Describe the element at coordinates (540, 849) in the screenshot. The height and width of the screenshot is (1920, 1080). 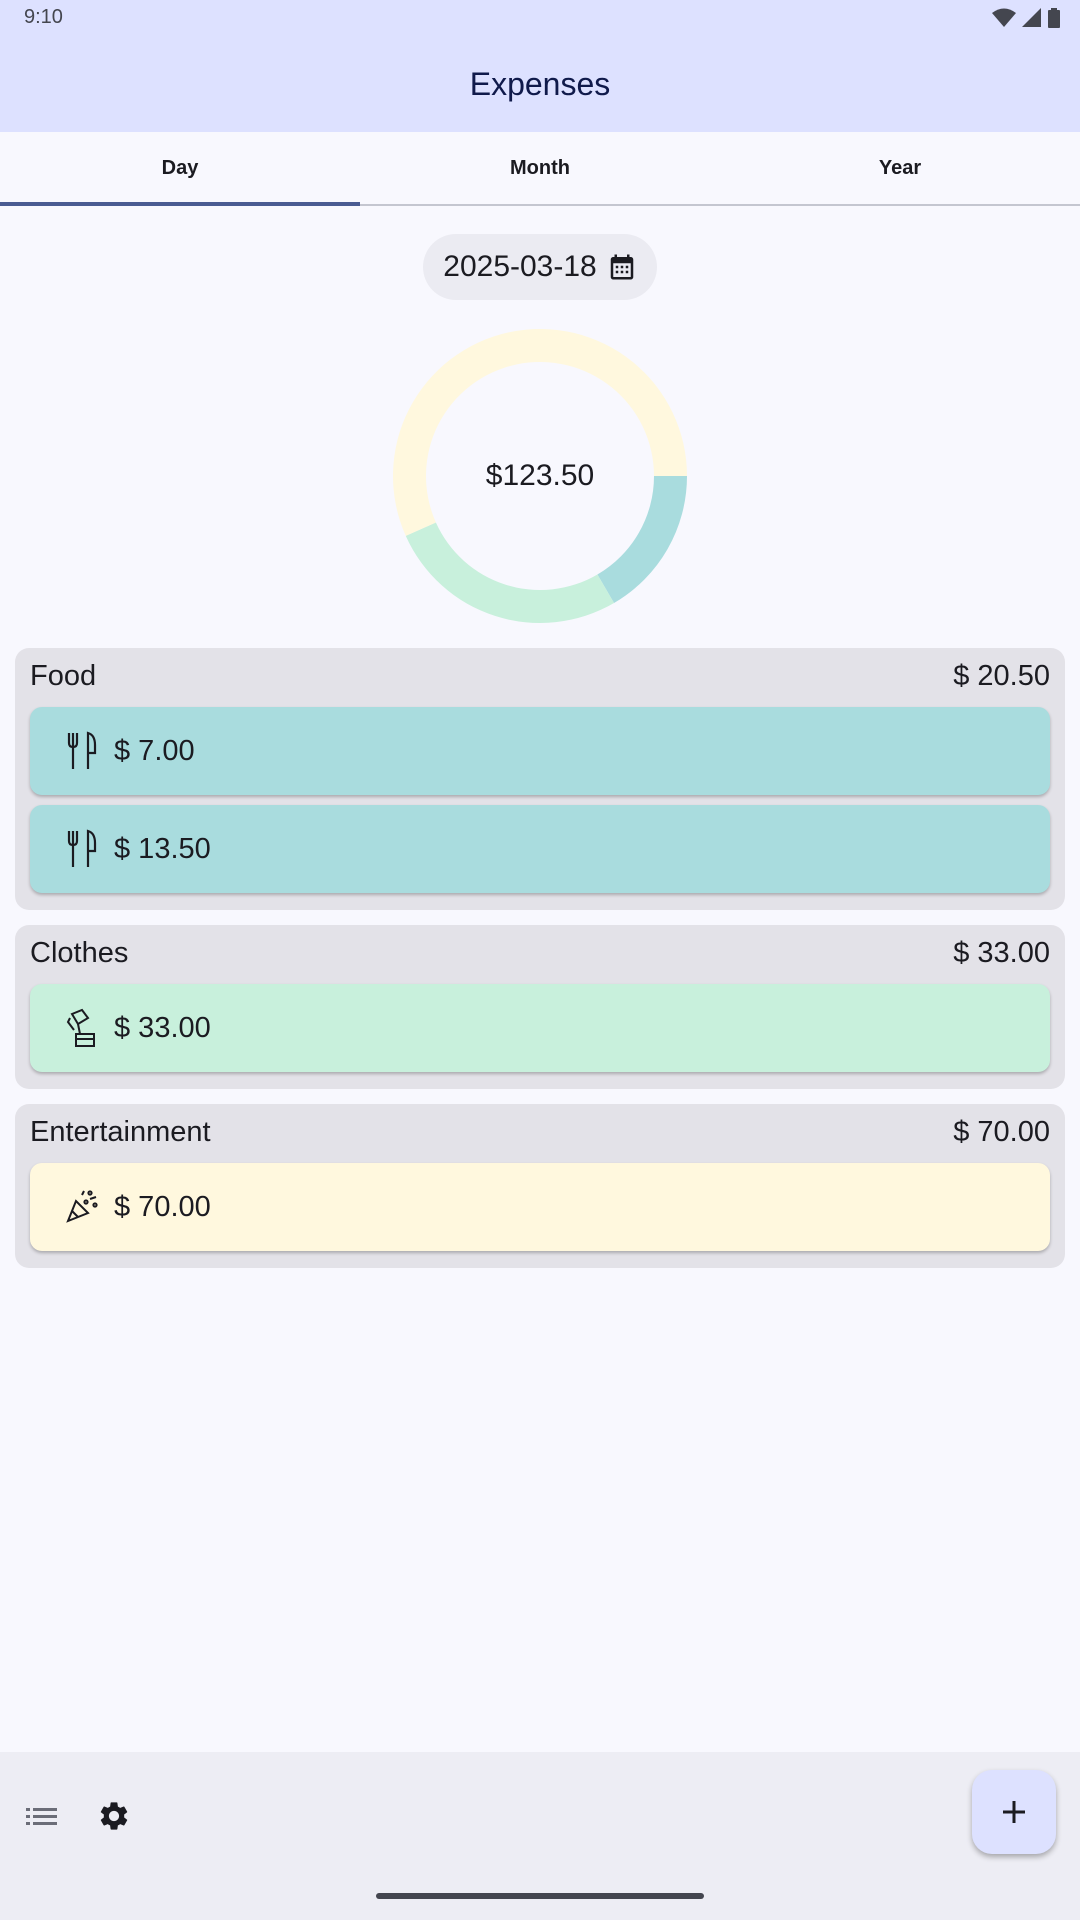
I see `expense-item: $ 13.50` at that location.